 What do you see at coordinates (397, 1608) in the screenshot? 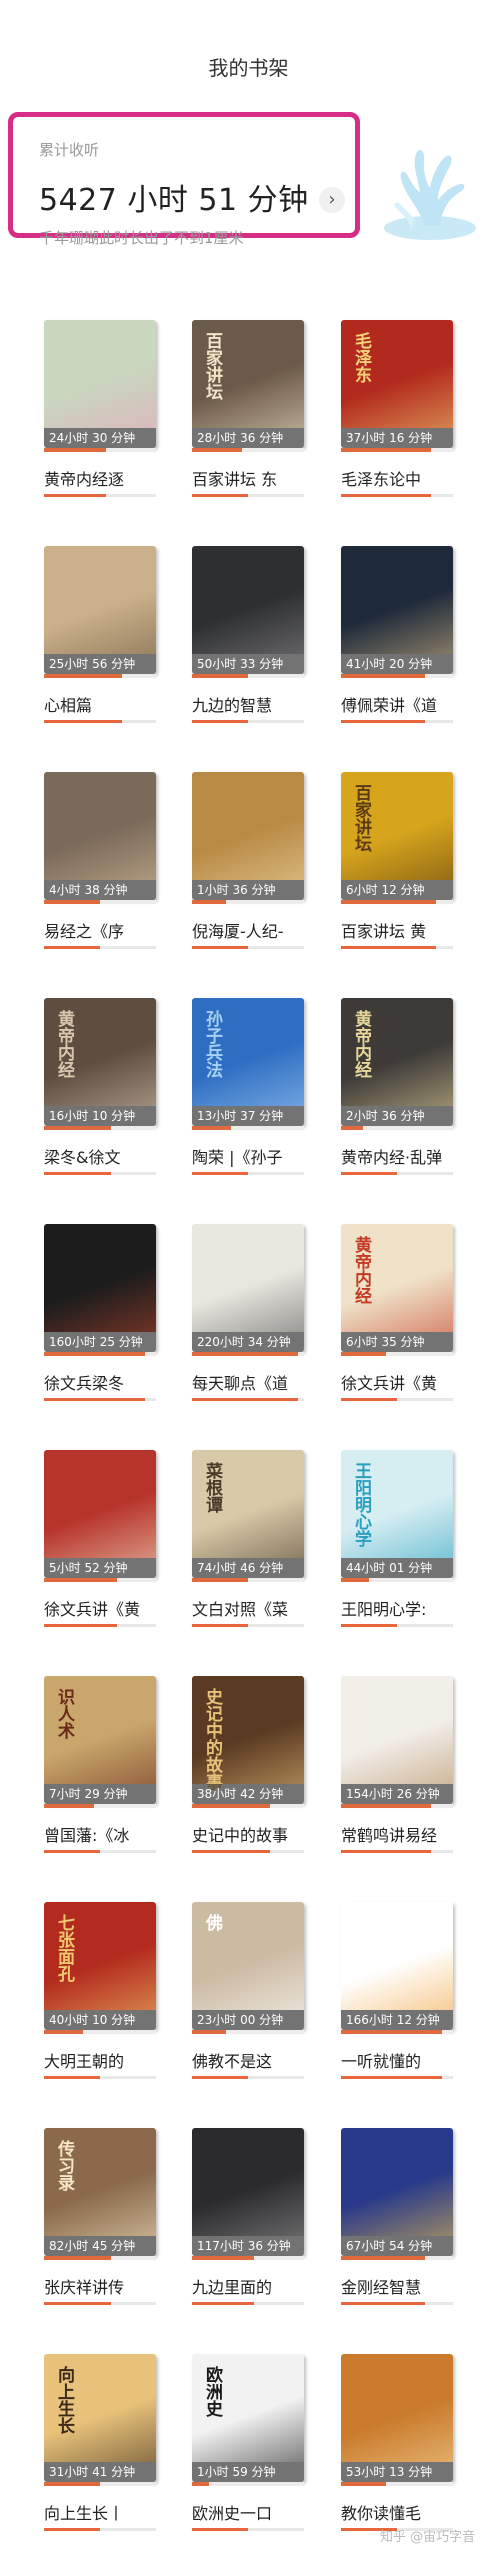
I see `book-title: 王阳明心学:` at bounding box center [397, 1608].